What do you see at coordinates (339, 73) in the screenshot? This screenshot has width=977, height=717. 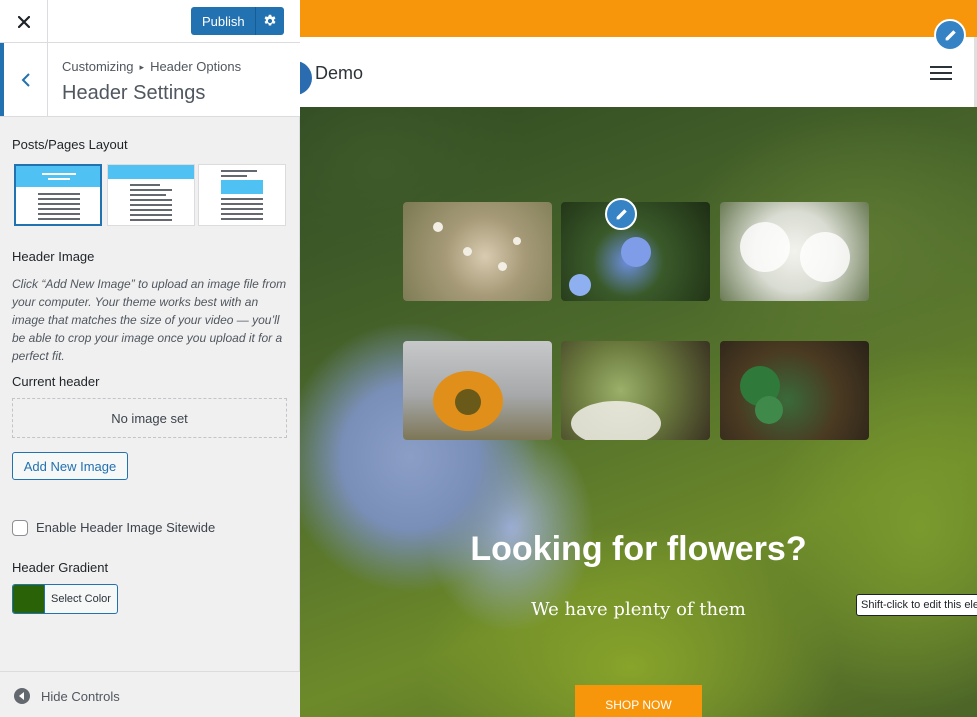 I see `site-title: Demo` at bounding box center [339, 73].